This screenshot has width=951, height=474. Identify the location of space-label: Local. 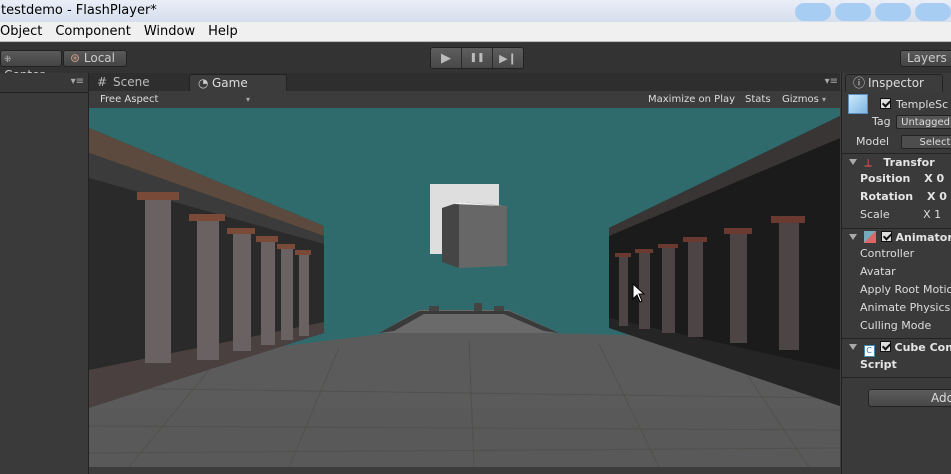
(99, 58).